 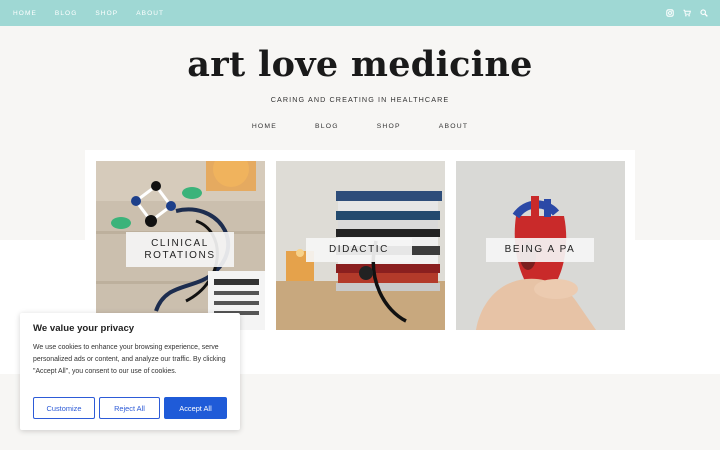 I want to click on top-bar: HOME BLOG SHOP ABOUT, so click(x=360, y=13).